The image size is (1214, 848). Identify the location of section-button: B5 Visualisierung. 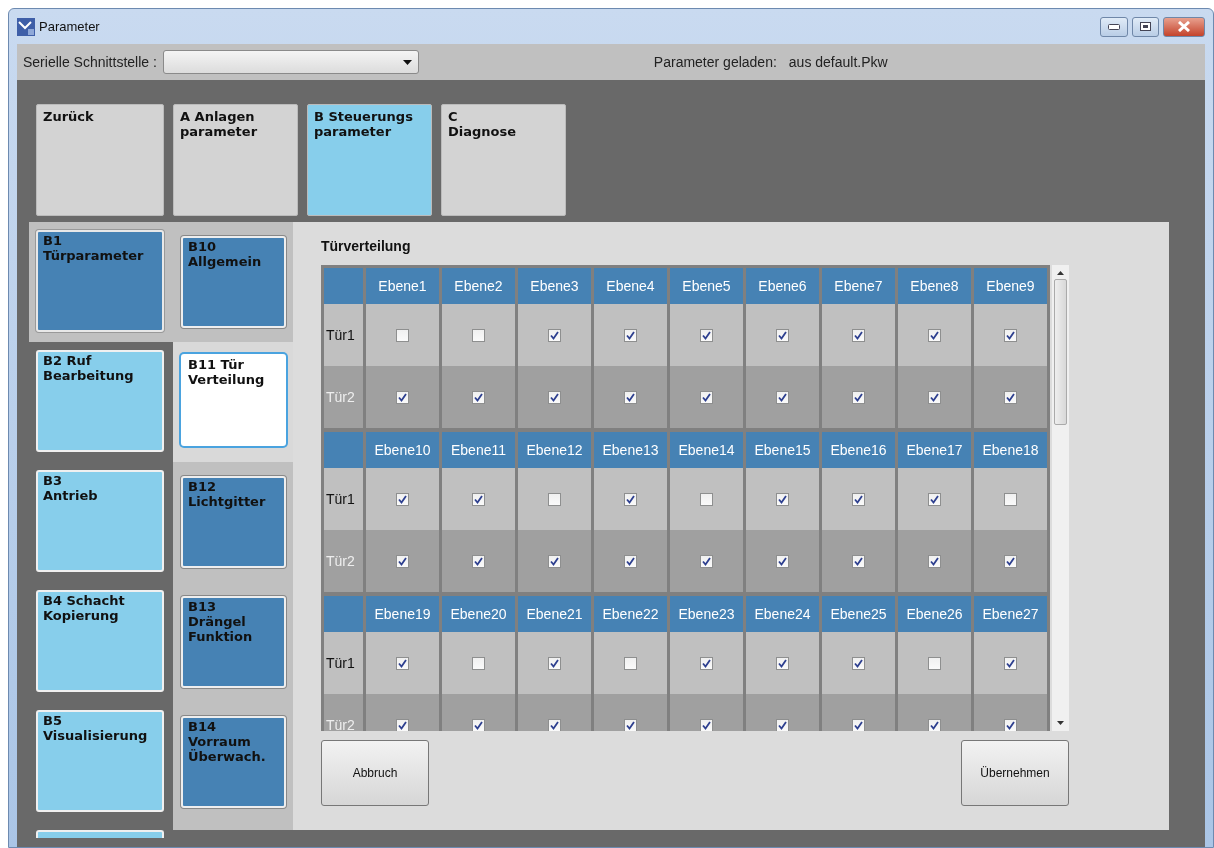
(100, 761).